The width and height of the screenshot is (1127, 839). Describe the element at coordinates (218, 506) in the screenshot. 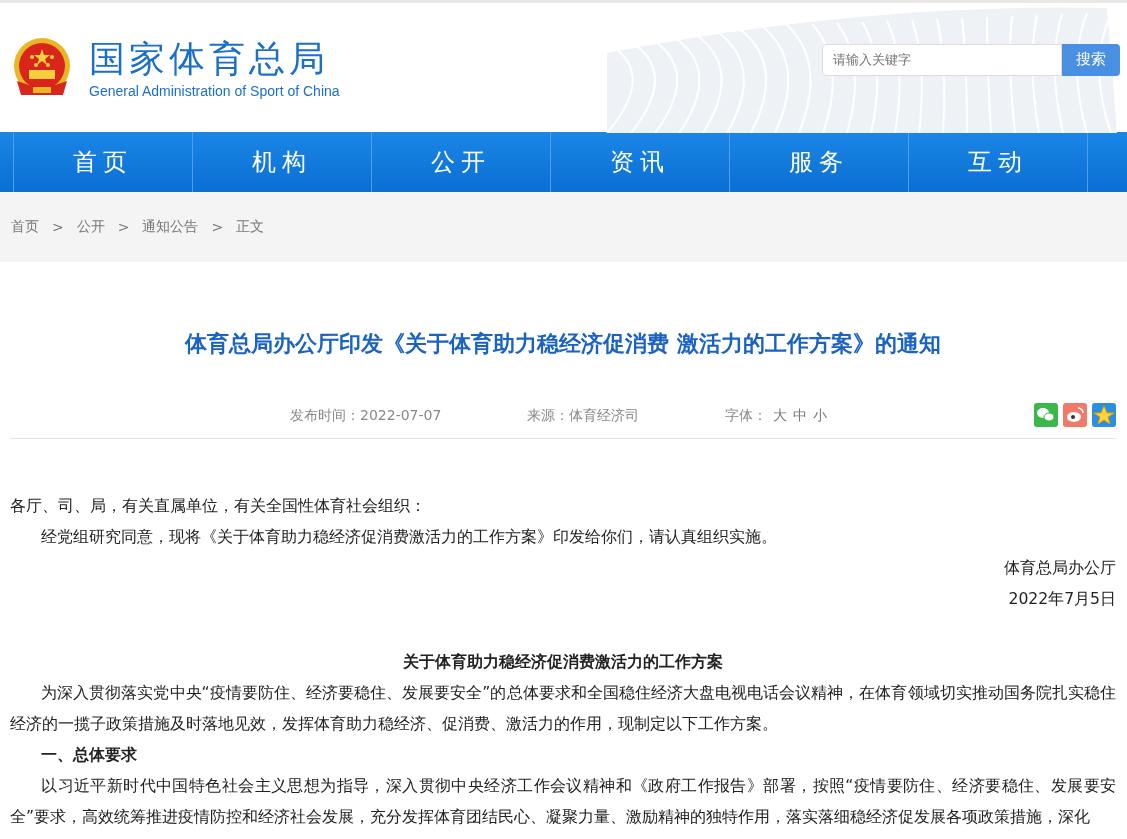

I see `paragraph: 各厅、司、局，有关直属单位，有关全国性体育社会组织：` at that location.